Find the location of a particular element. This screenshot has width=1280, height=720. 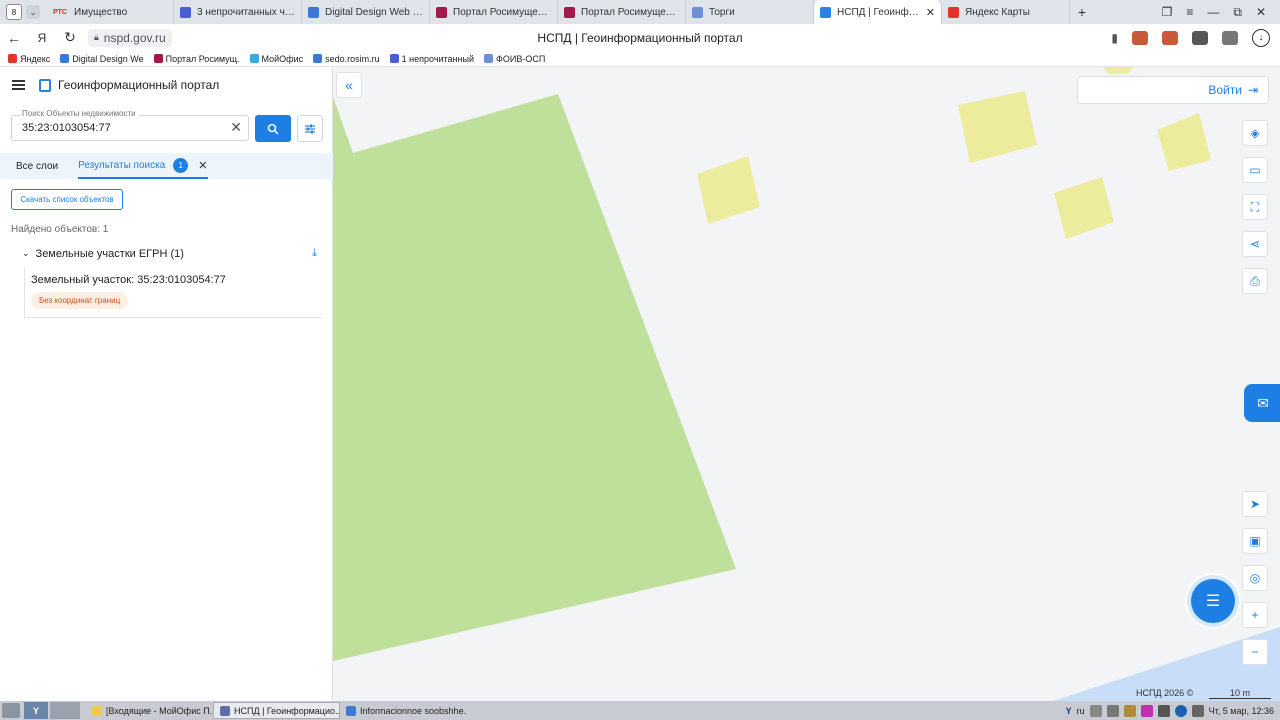

restore-button: ⧉ is located at coordinates (1237, 12).